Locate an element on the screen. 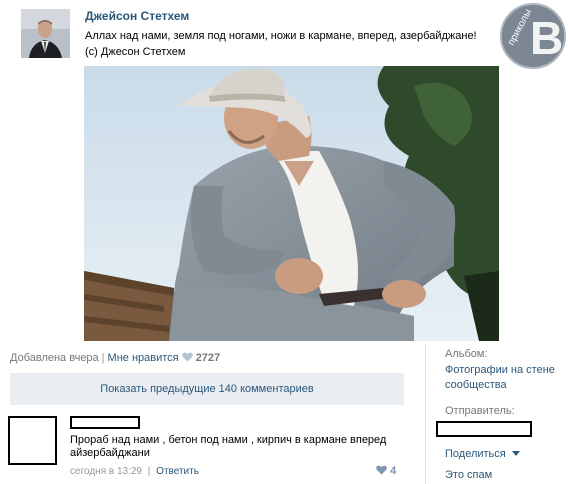 The height and width of the screenshot is (484, 568). share-button: Поделиться is located at coordinates (482, 454).